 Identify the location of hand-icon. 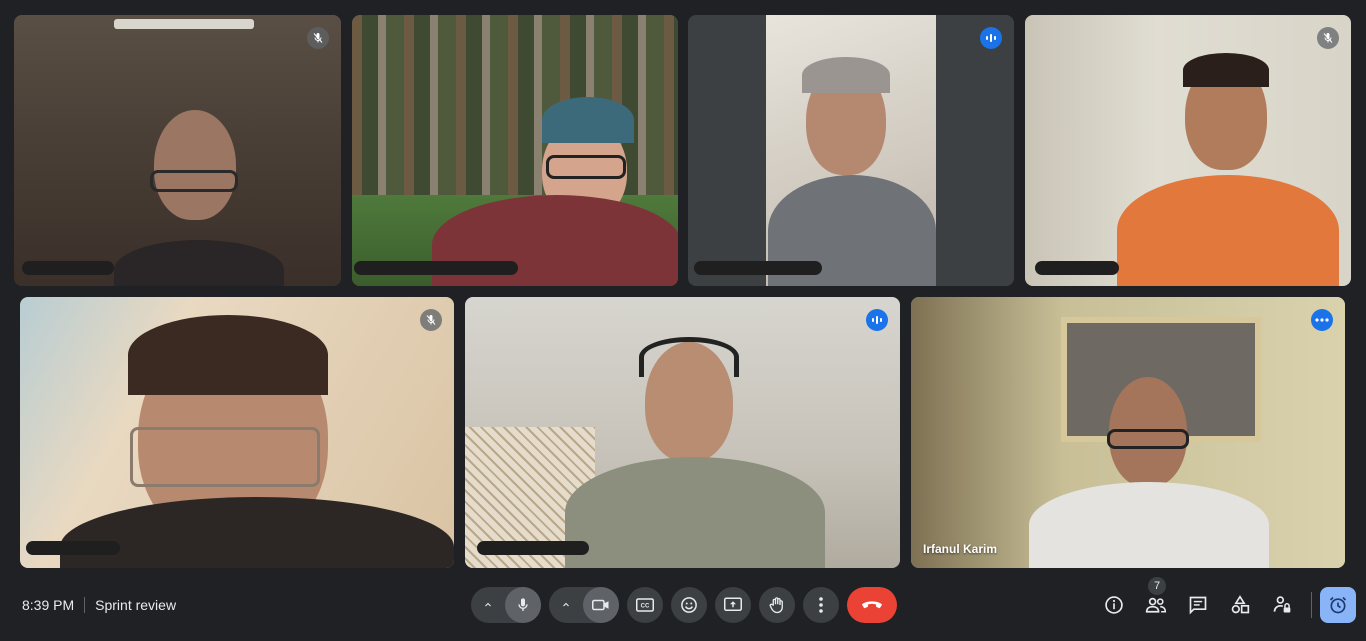
(776, 605).